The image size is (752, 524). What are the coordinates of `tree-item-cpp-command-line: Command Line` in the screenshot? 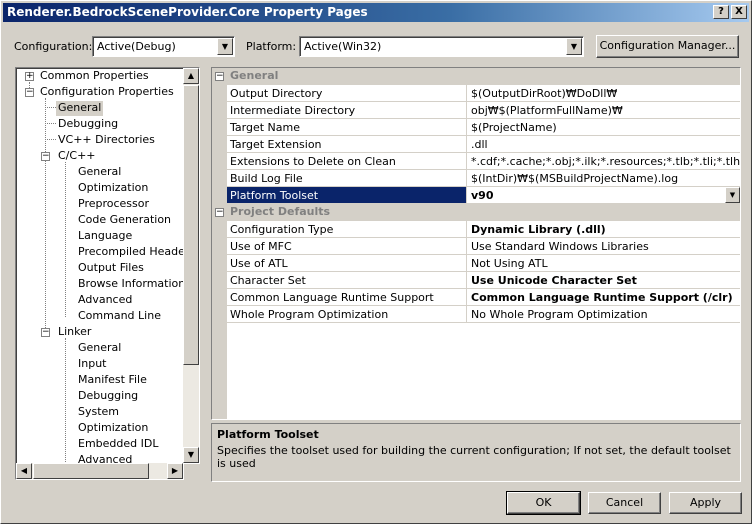 It's located at (119, 316).